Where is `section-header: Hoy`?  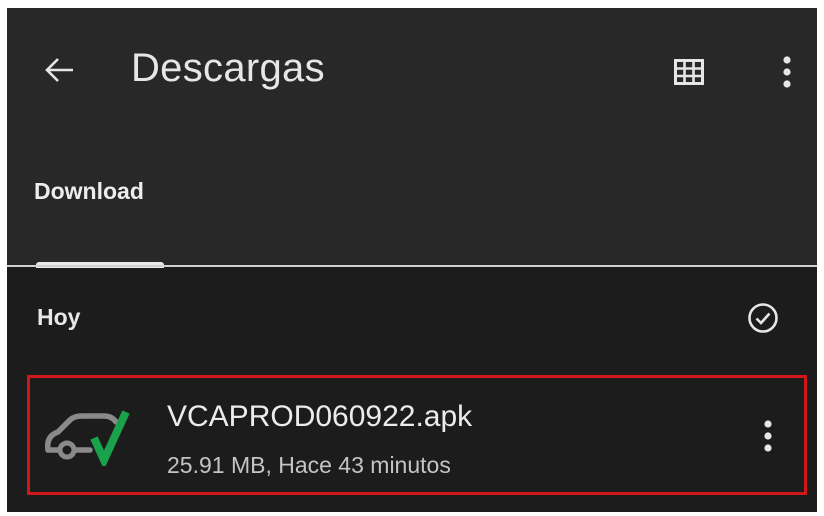 section-header: Hoy is located at coordinates (59, 317).